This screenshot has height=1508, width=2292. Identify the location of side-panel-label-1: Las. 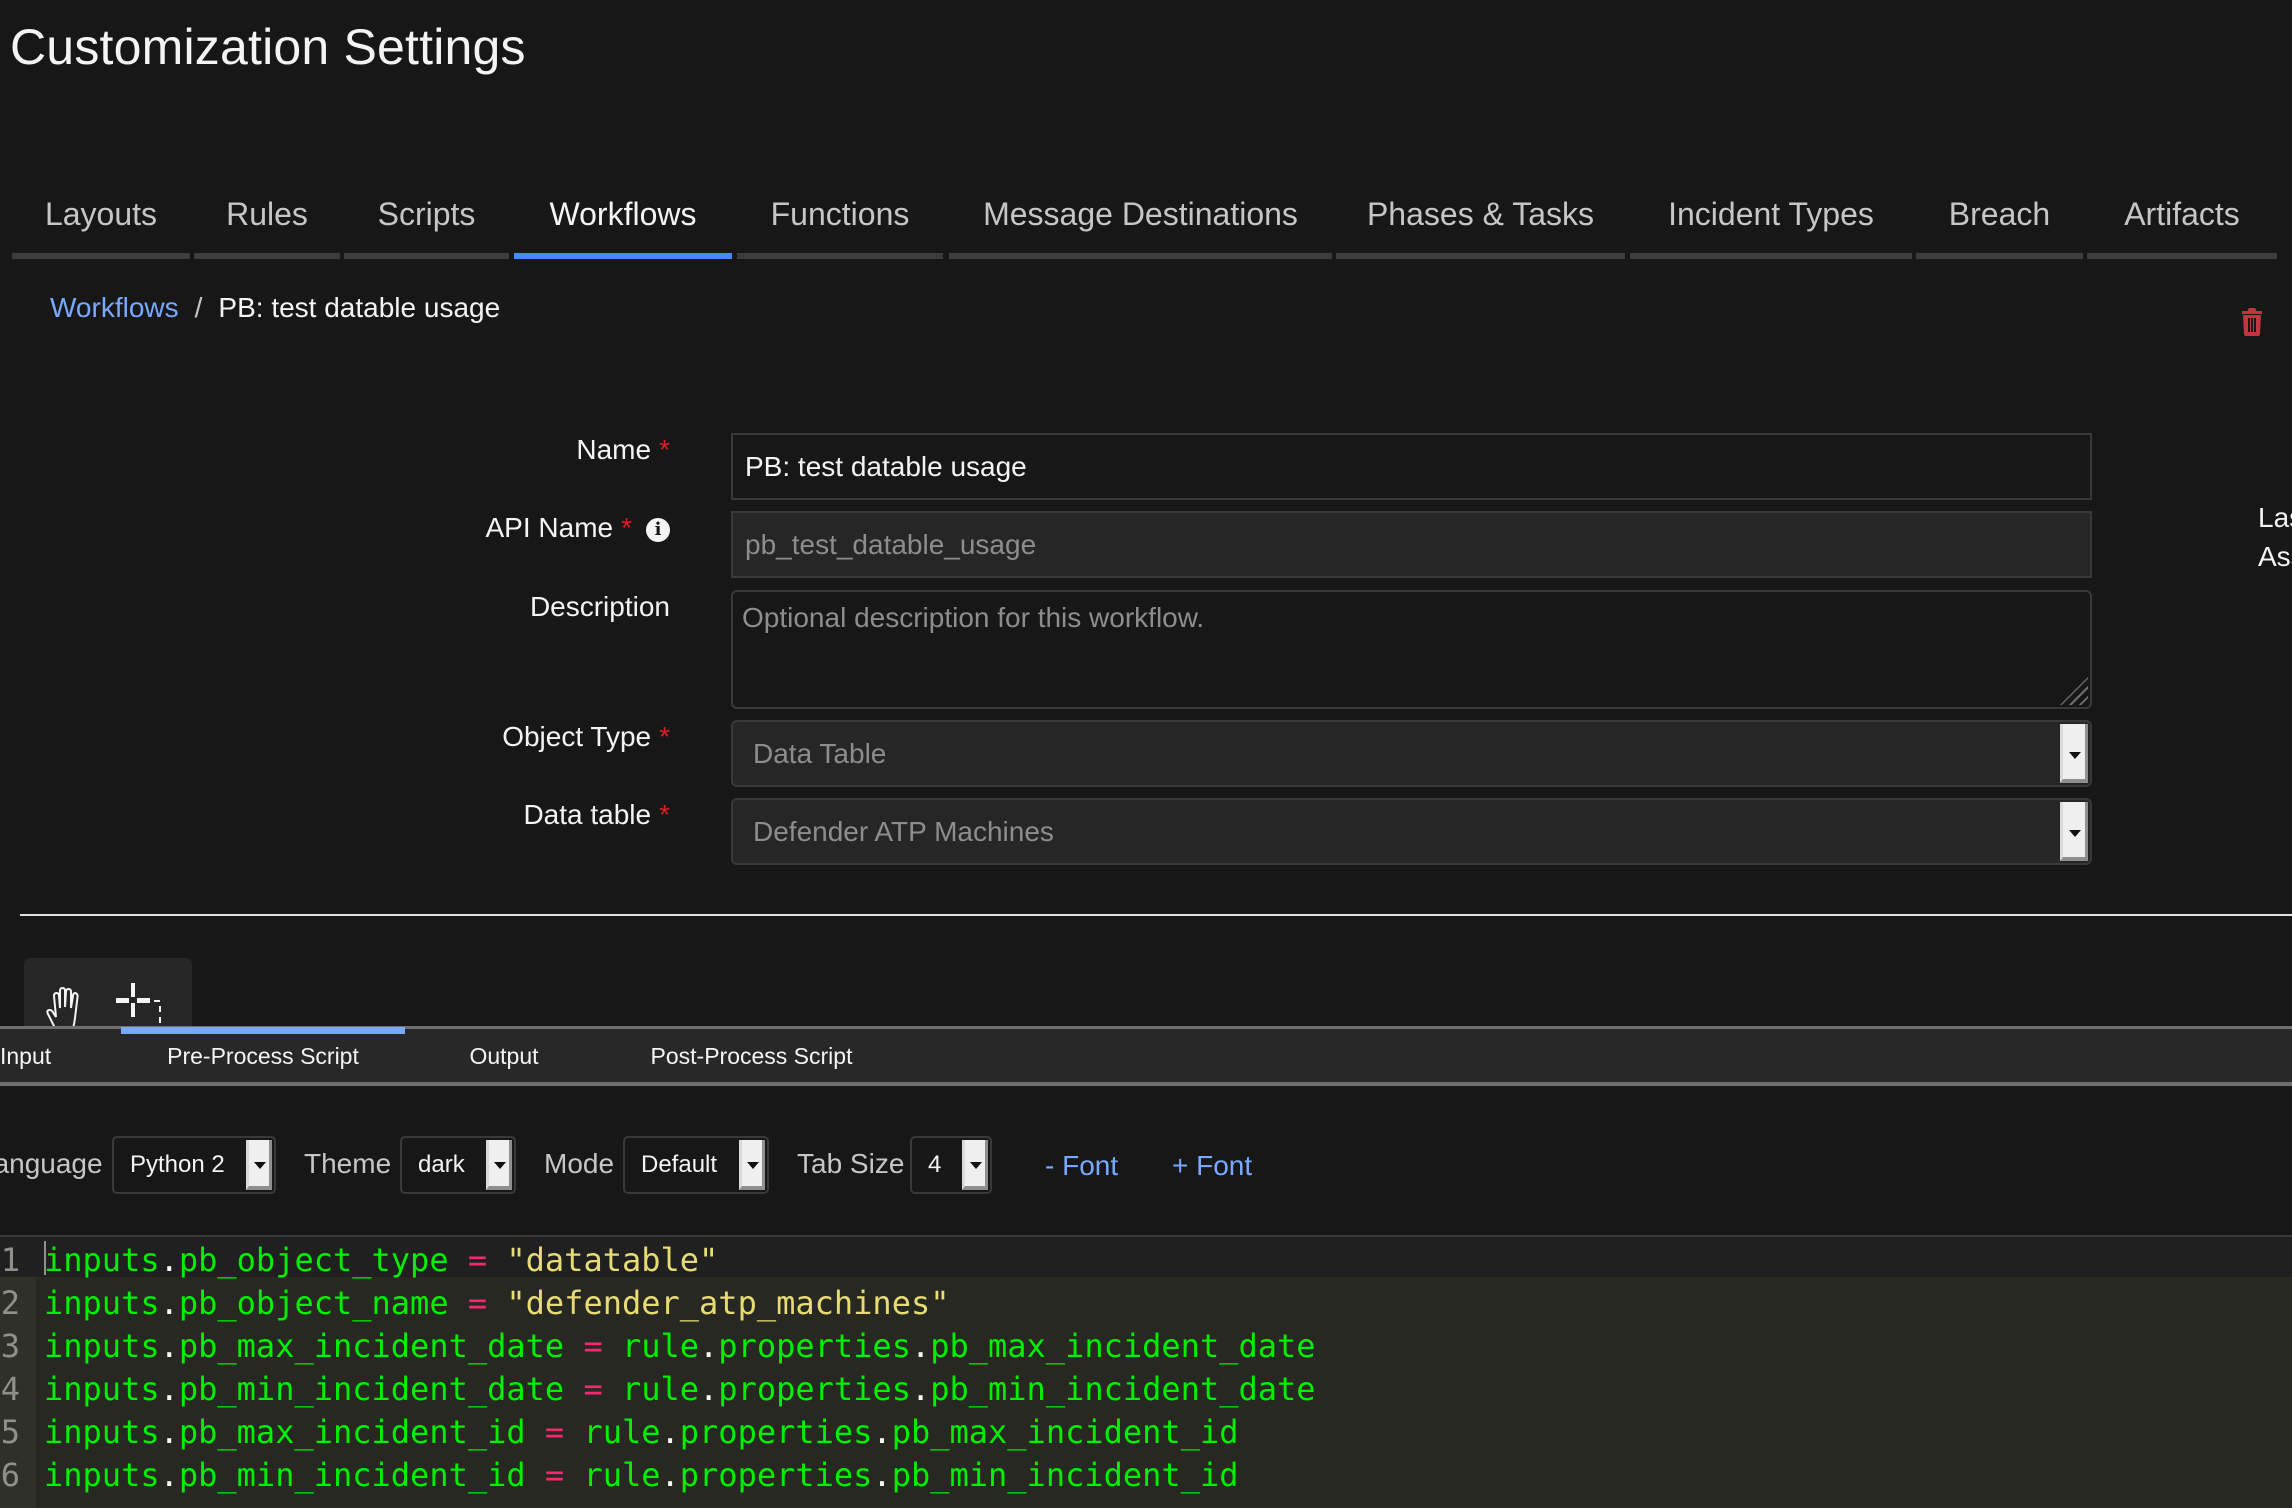
(2275, 517).